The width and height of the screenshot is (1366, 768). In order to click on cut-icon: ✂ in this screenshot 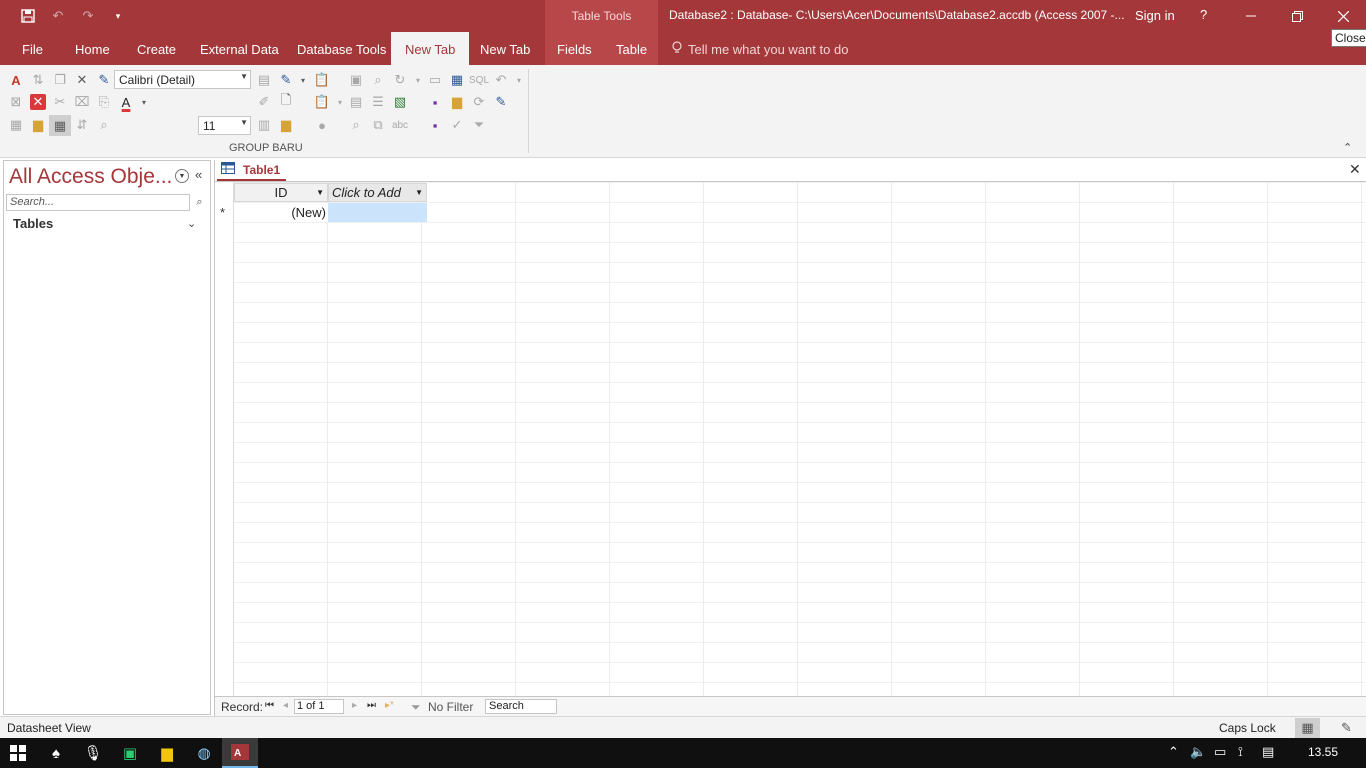, I will do `click(60, 102)`.